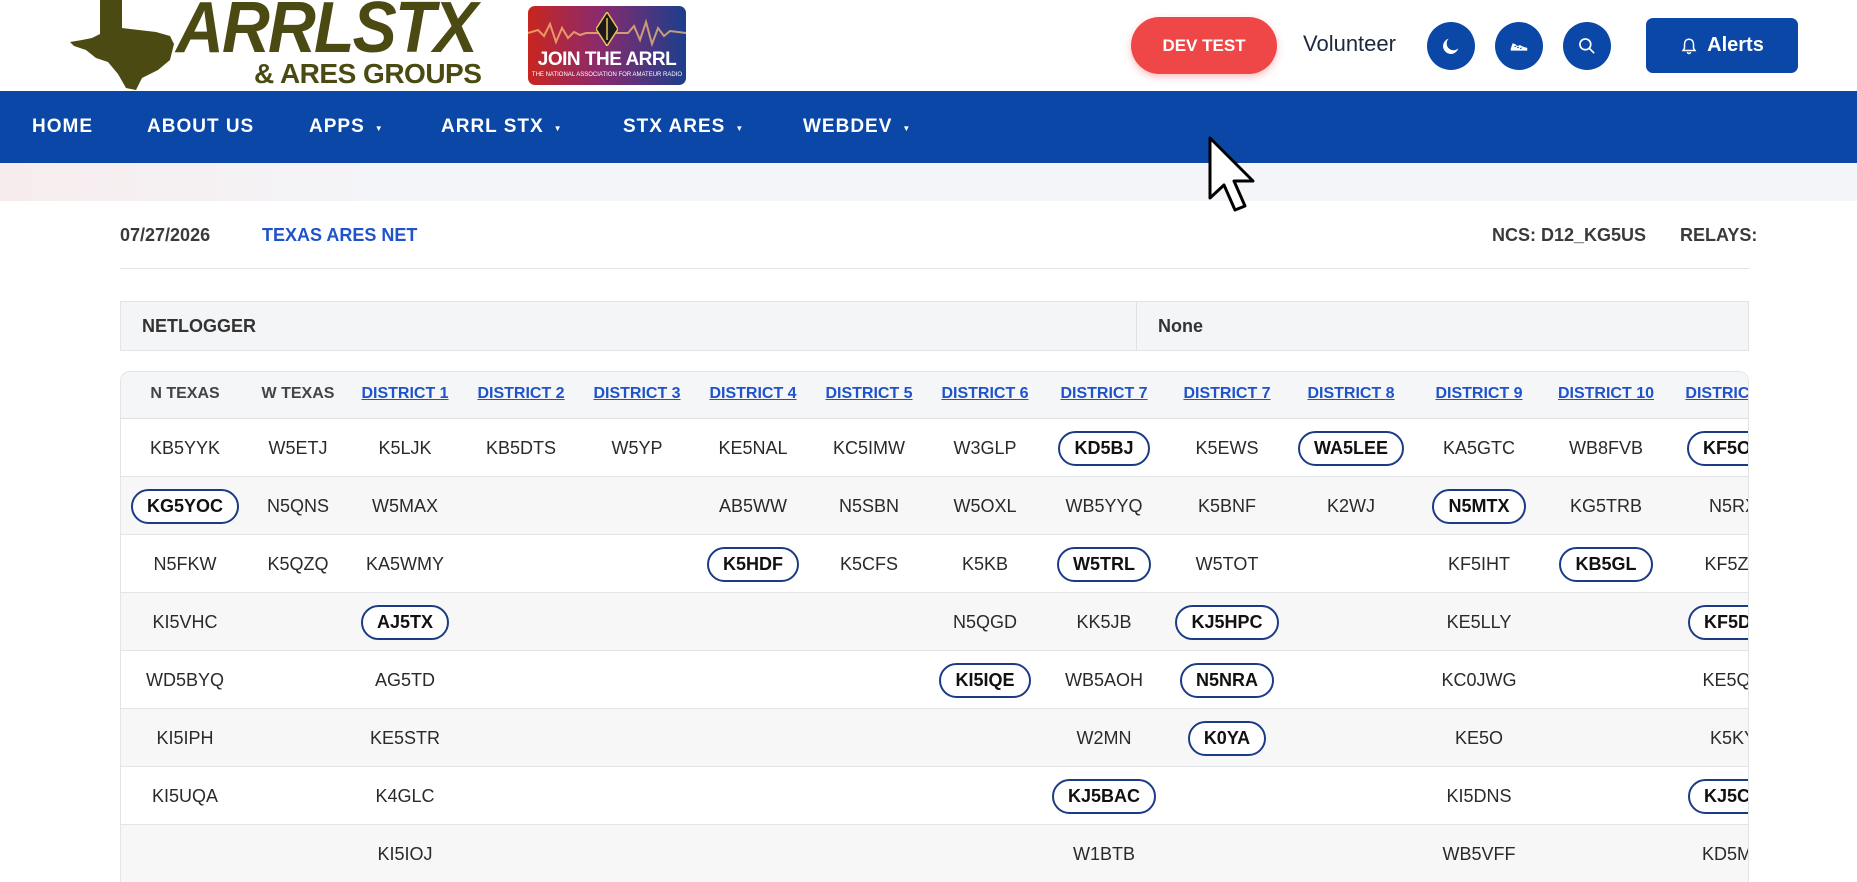  Describe the element at coordinates (607, 59) in the screenshot. I see `banner-title: JOIN THE ARRL` at that location.